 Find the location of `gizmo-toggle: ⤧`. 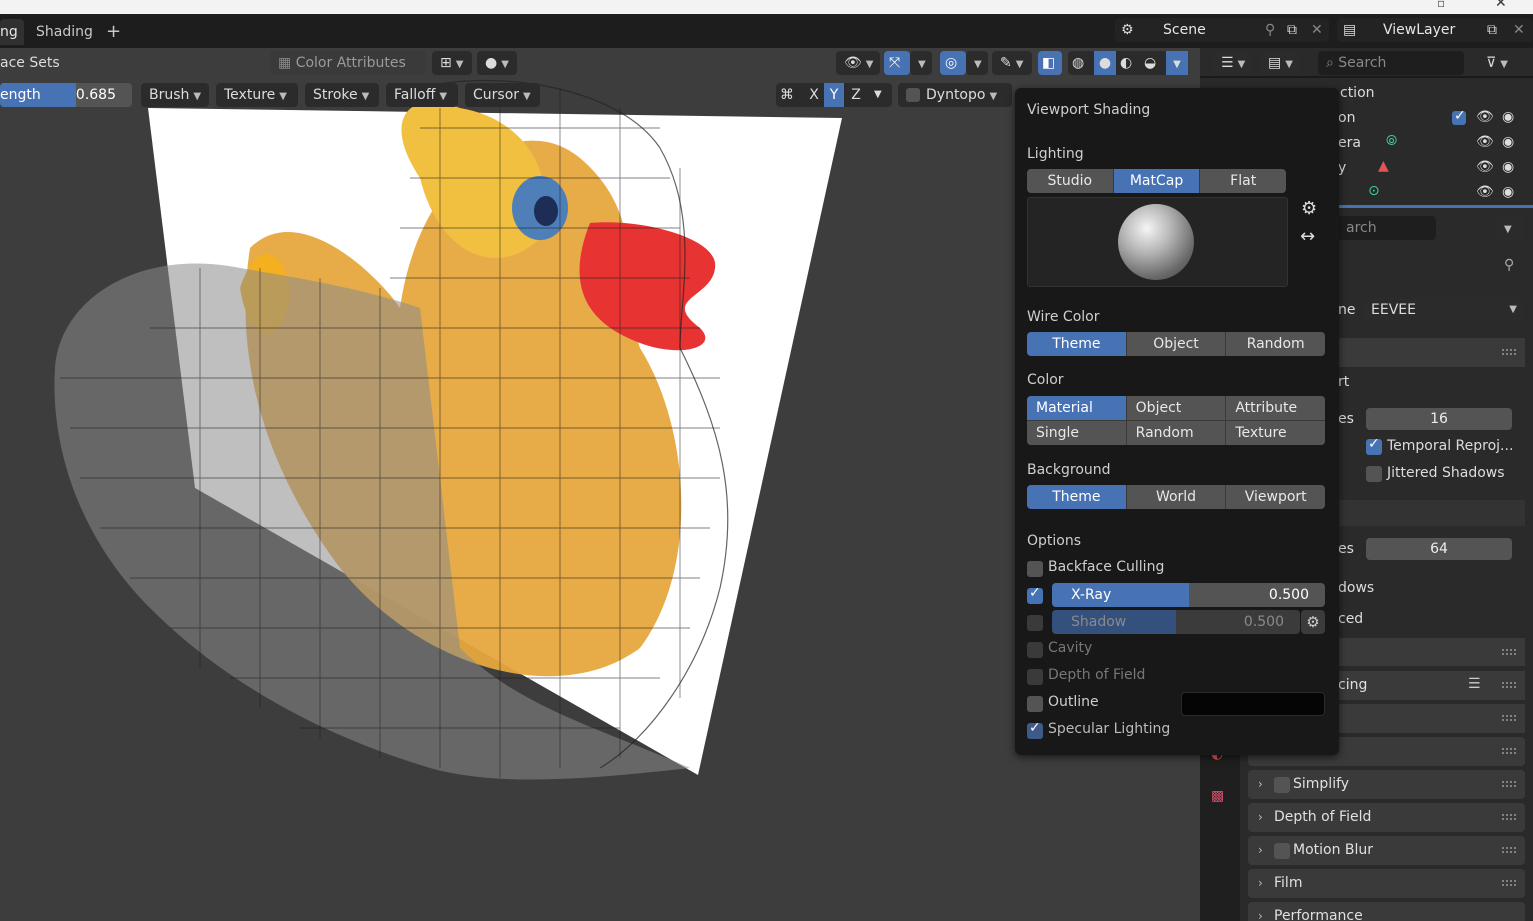

gizmo-toggle: ⤧ is located at coordinates (897, 63).